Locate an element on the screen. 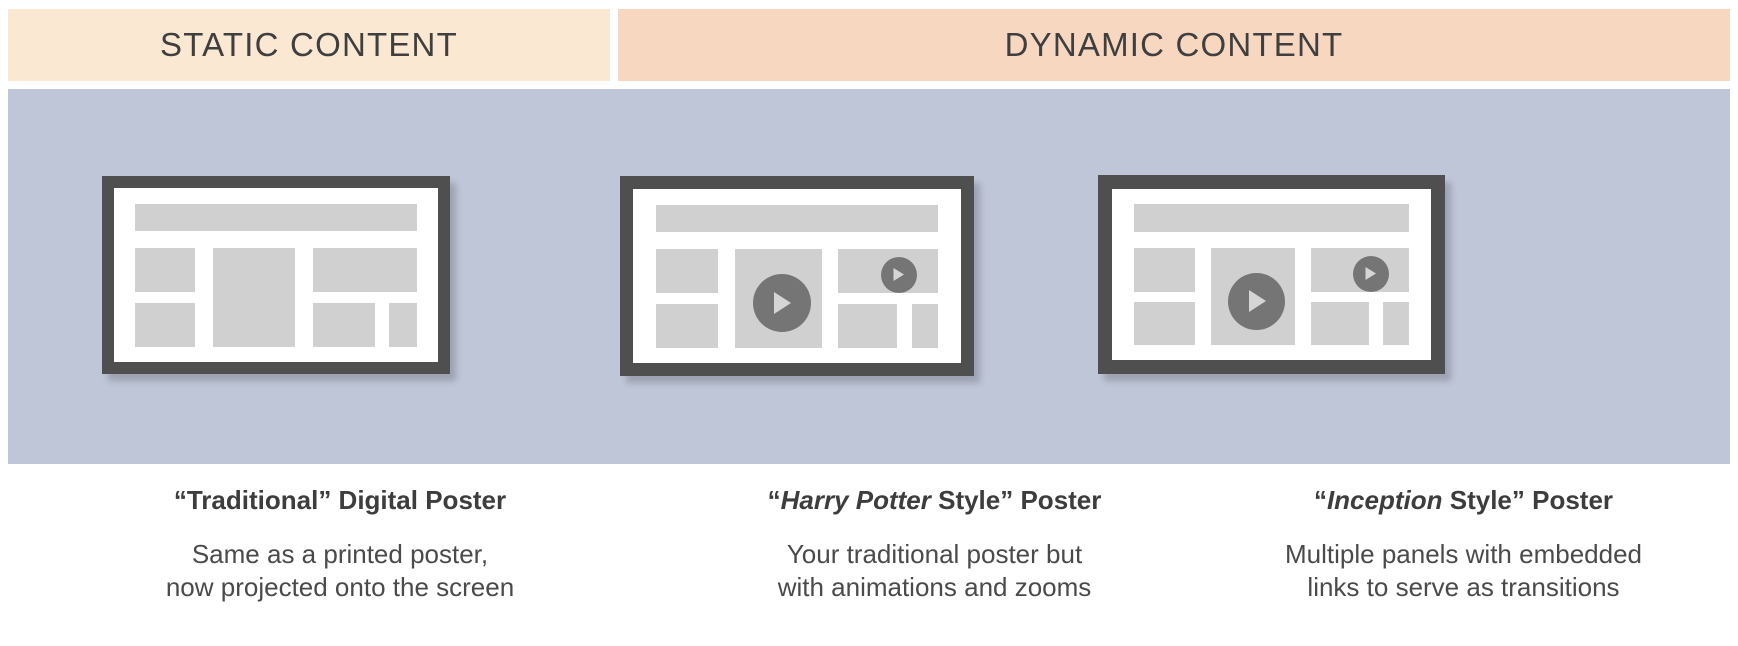 The width and height of the screenshot is (1738, 646). caption-body-line2: now projected onto the screen is located at coordinates (340, 586).